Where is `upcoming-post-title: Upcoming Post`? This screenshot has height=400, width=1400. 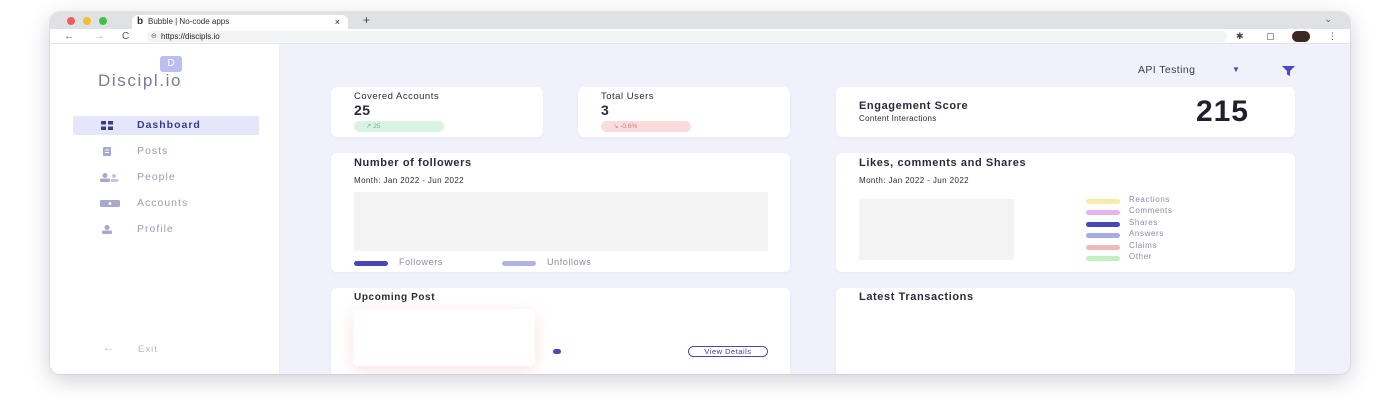
upcoming-post-title: Upcoming Post is located at coordinates (395, 297).